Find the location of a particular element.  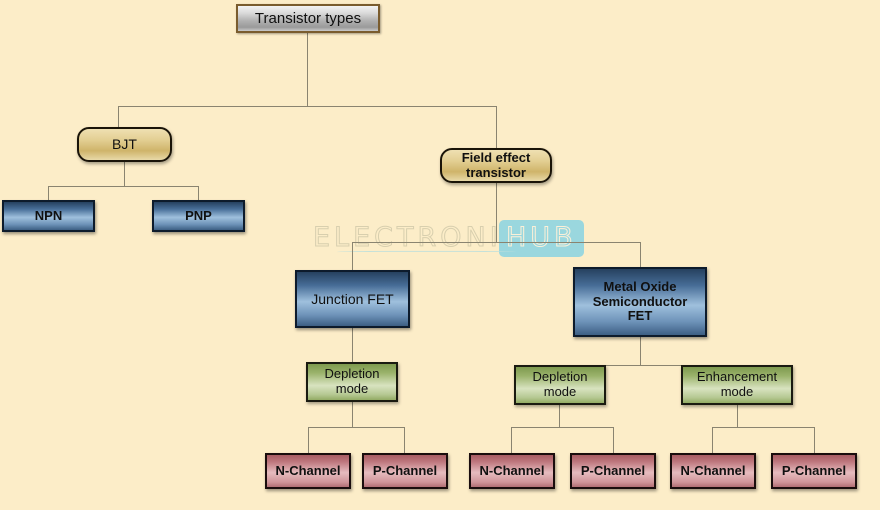

connector-jfetdep-down is located at coordinates (352, 414).